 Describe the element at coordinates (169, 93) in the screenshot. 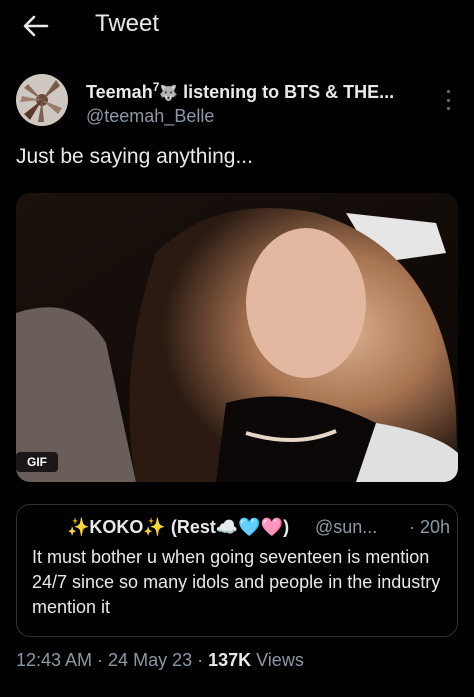

I see `wolf-emoji-icon: 🐺` at that location.